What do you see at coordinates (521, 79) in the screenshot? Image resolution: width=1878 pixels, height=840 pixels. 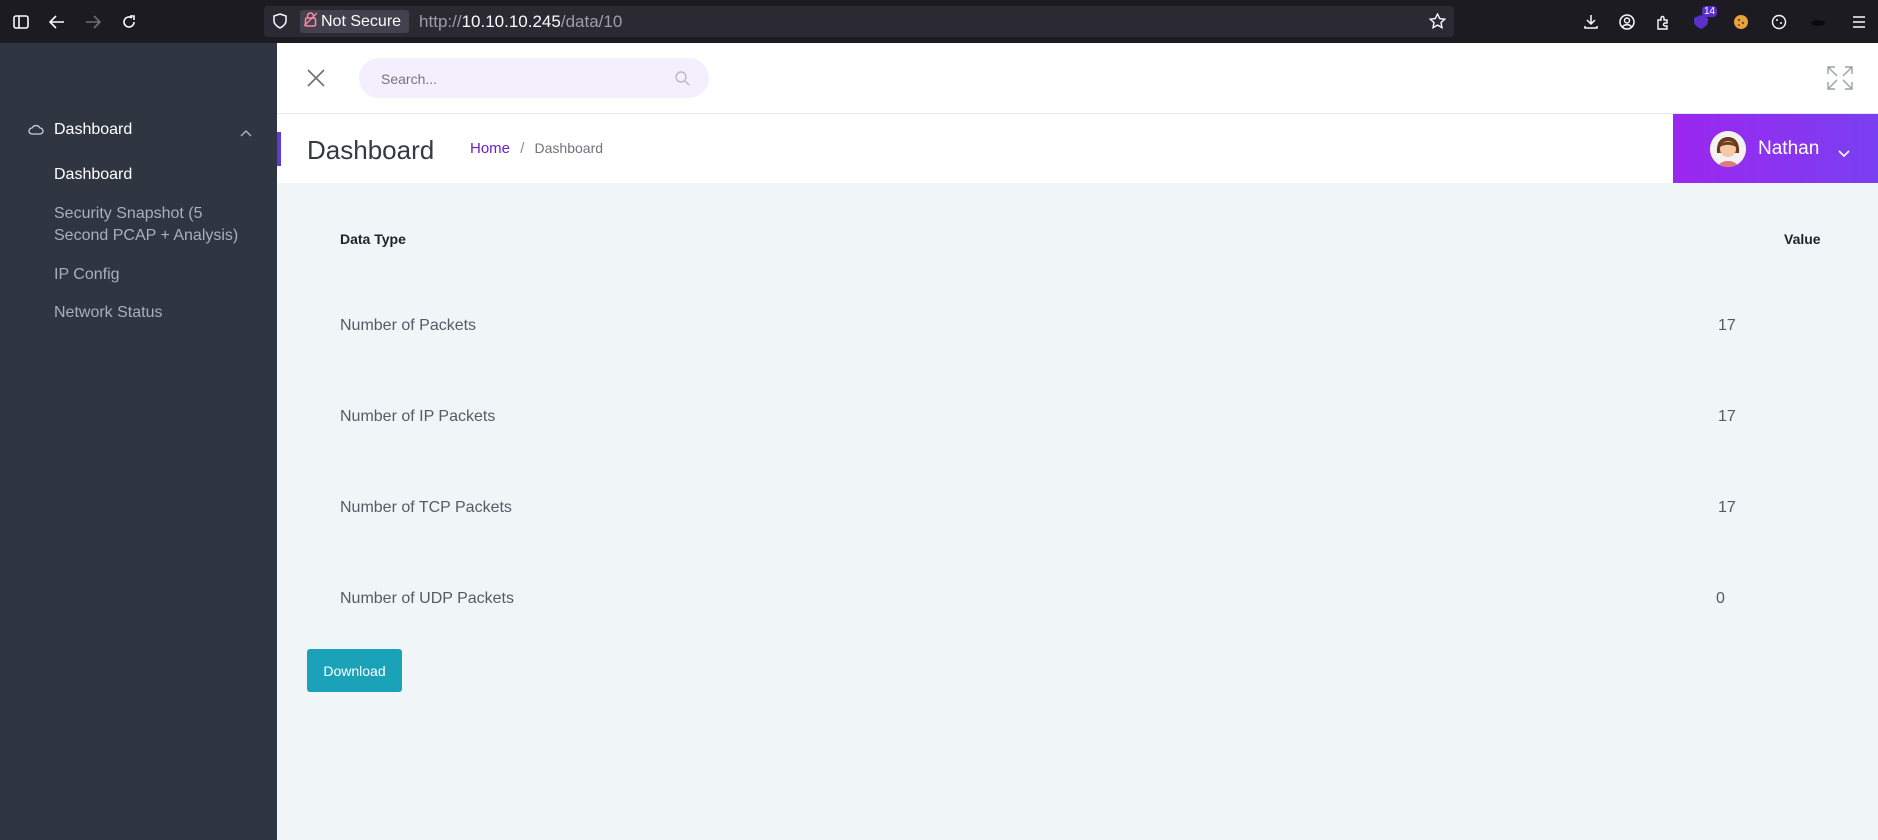 I see `search-input` at bounding box center [521, 79].